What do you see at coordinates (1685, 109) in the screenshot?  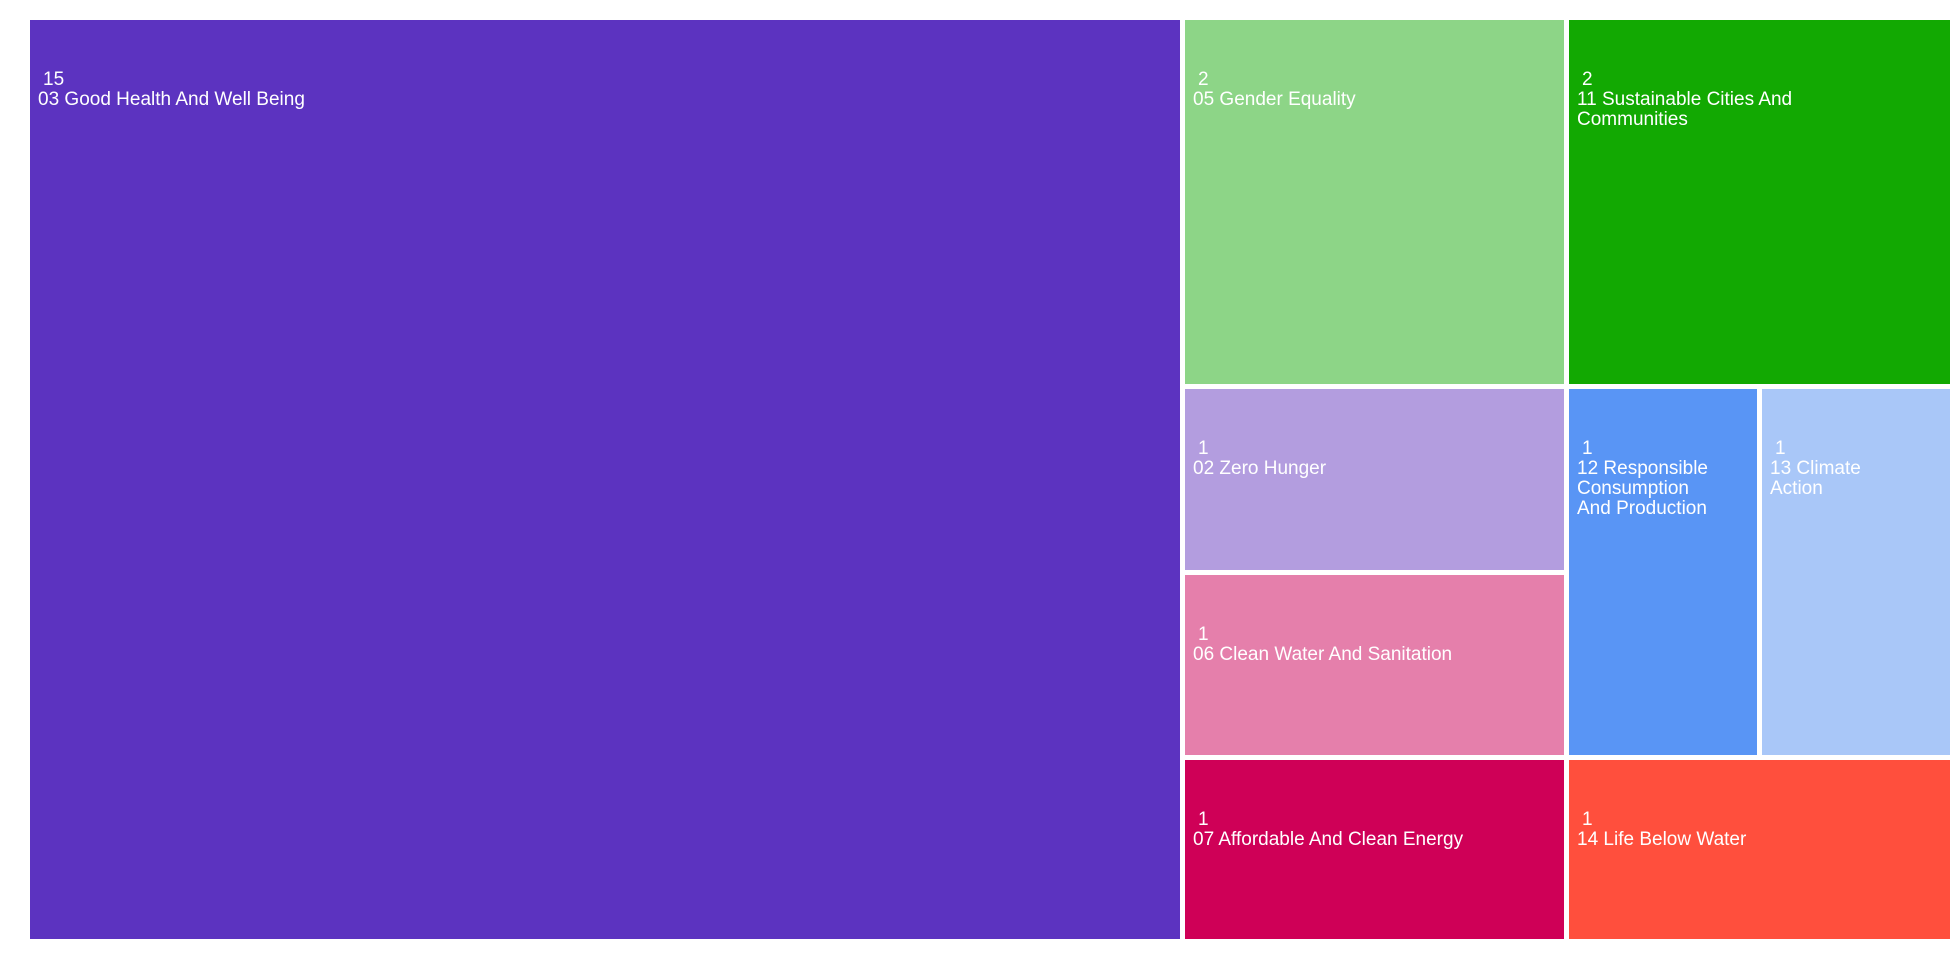 I see `tile-name: 11 Sustainable Cities And Communities` at bounding box center [1685, 109].